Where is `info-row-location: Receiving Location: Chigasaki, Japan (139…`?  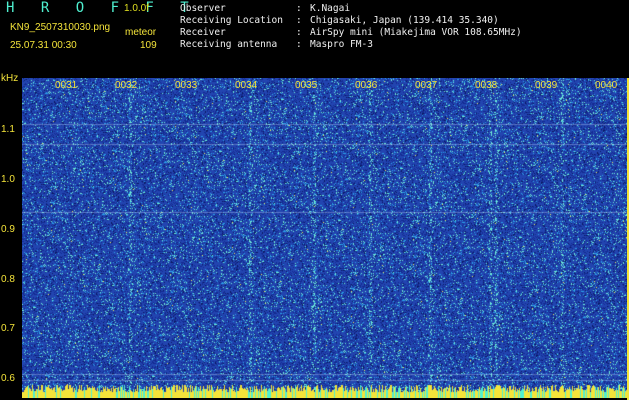 info-row-location: Receiving Location: Chigasaki, Japan (139… is located at coordinates (339, 20).